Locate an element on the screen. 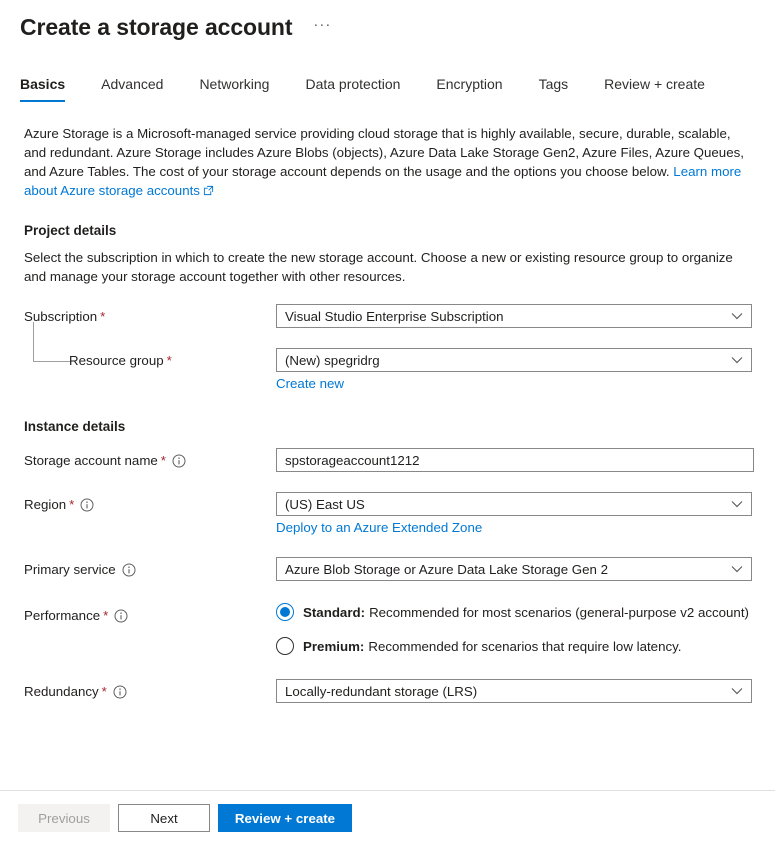  region-value: (US) East US is located at coordinates (325, 504).